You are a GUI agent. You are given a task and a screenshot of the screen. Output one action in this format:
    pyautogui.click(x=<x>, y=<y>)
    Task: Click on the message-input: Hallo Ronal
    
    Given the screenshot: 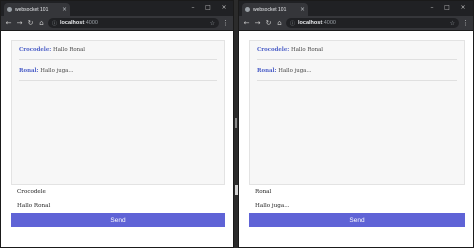 What is the action you would take?
    pyautogui.click(x=118, y=206)
    